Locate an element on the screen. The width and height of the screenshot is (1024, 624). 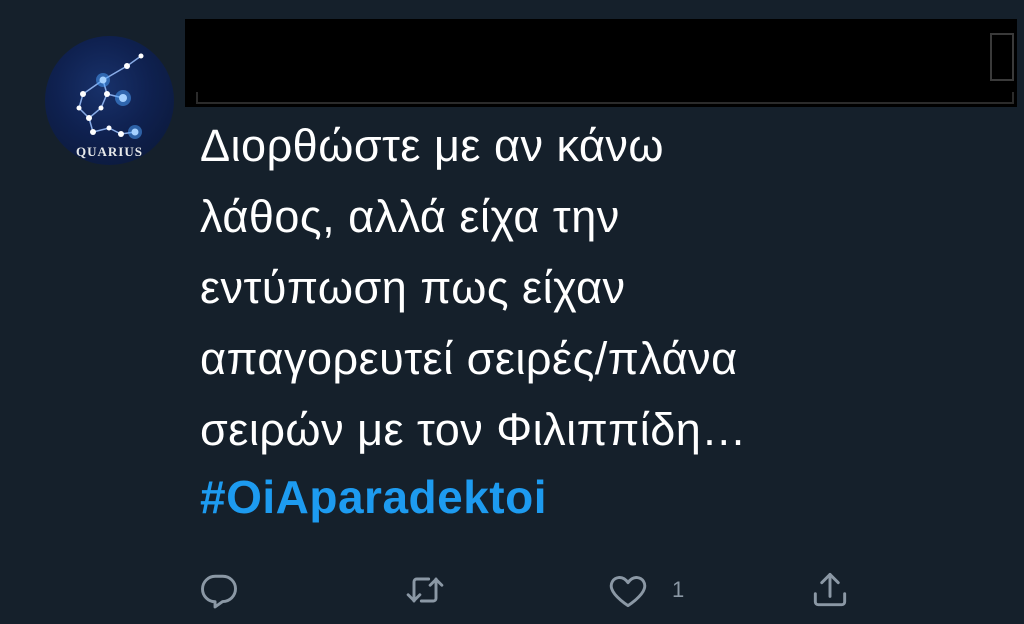
tweet-text-line: εντύπωση πως είχαν is located at coordinates (413, 287).